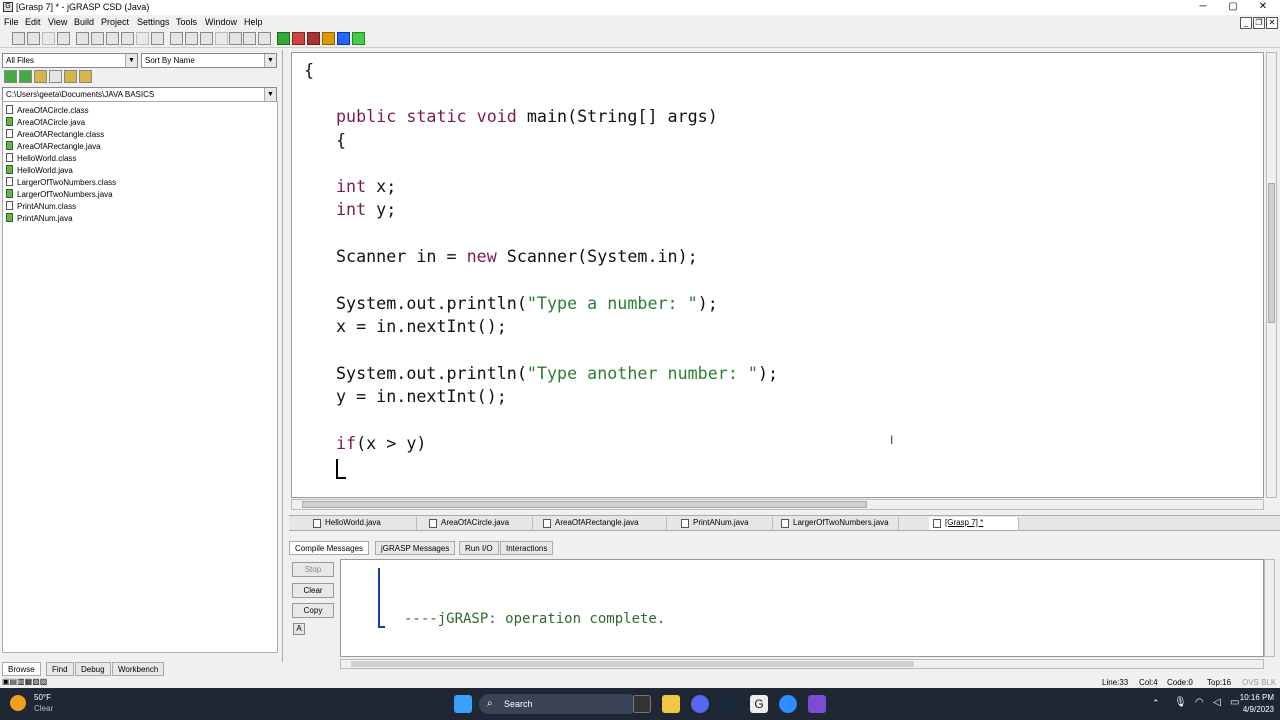 Image resolution: width=1280 pixels, height=720 pixels. Describe the element at coordinates (759, 704) in the screenshot. I see `jgrasp-icon: G` at that location.